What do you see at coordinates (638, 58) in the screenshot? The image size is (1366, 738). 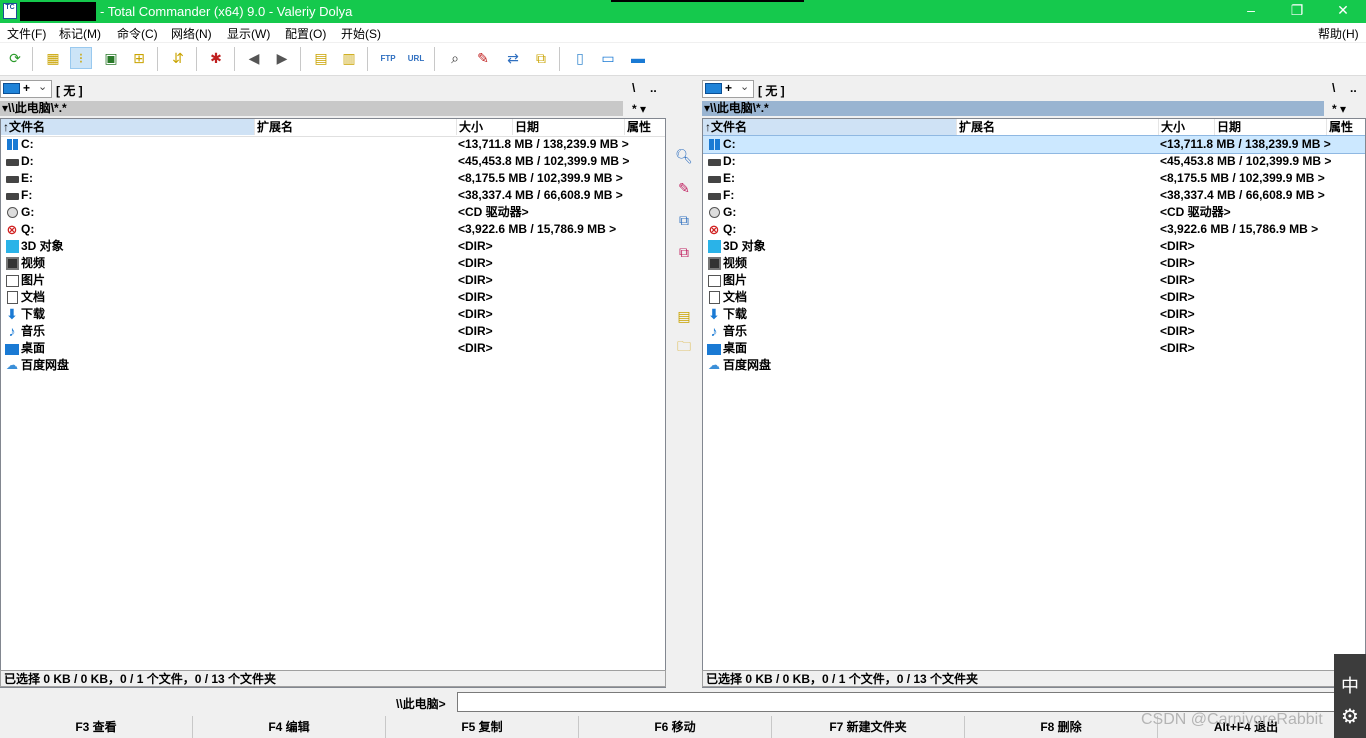 I see `desktop-icon: ▬` at bounding box center [638, 58].